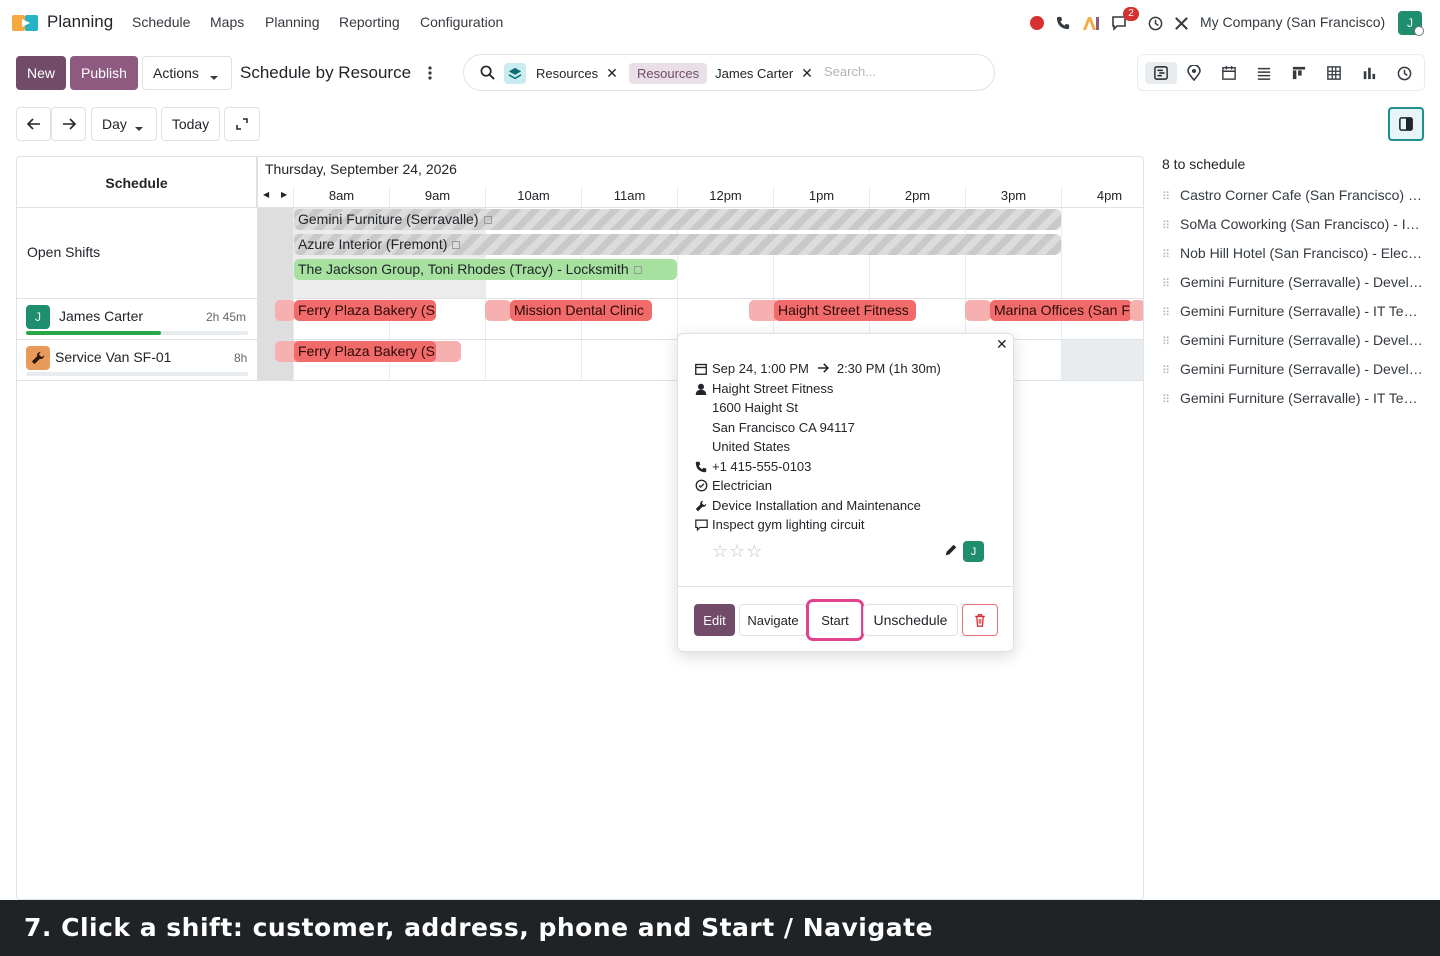 The width and height of the screenshot is (1440, 956). What do you see at coordinates (326, 72) in the screenshot?
I see `page-title: Schedule by Resource` at bounding box center [326, 72].